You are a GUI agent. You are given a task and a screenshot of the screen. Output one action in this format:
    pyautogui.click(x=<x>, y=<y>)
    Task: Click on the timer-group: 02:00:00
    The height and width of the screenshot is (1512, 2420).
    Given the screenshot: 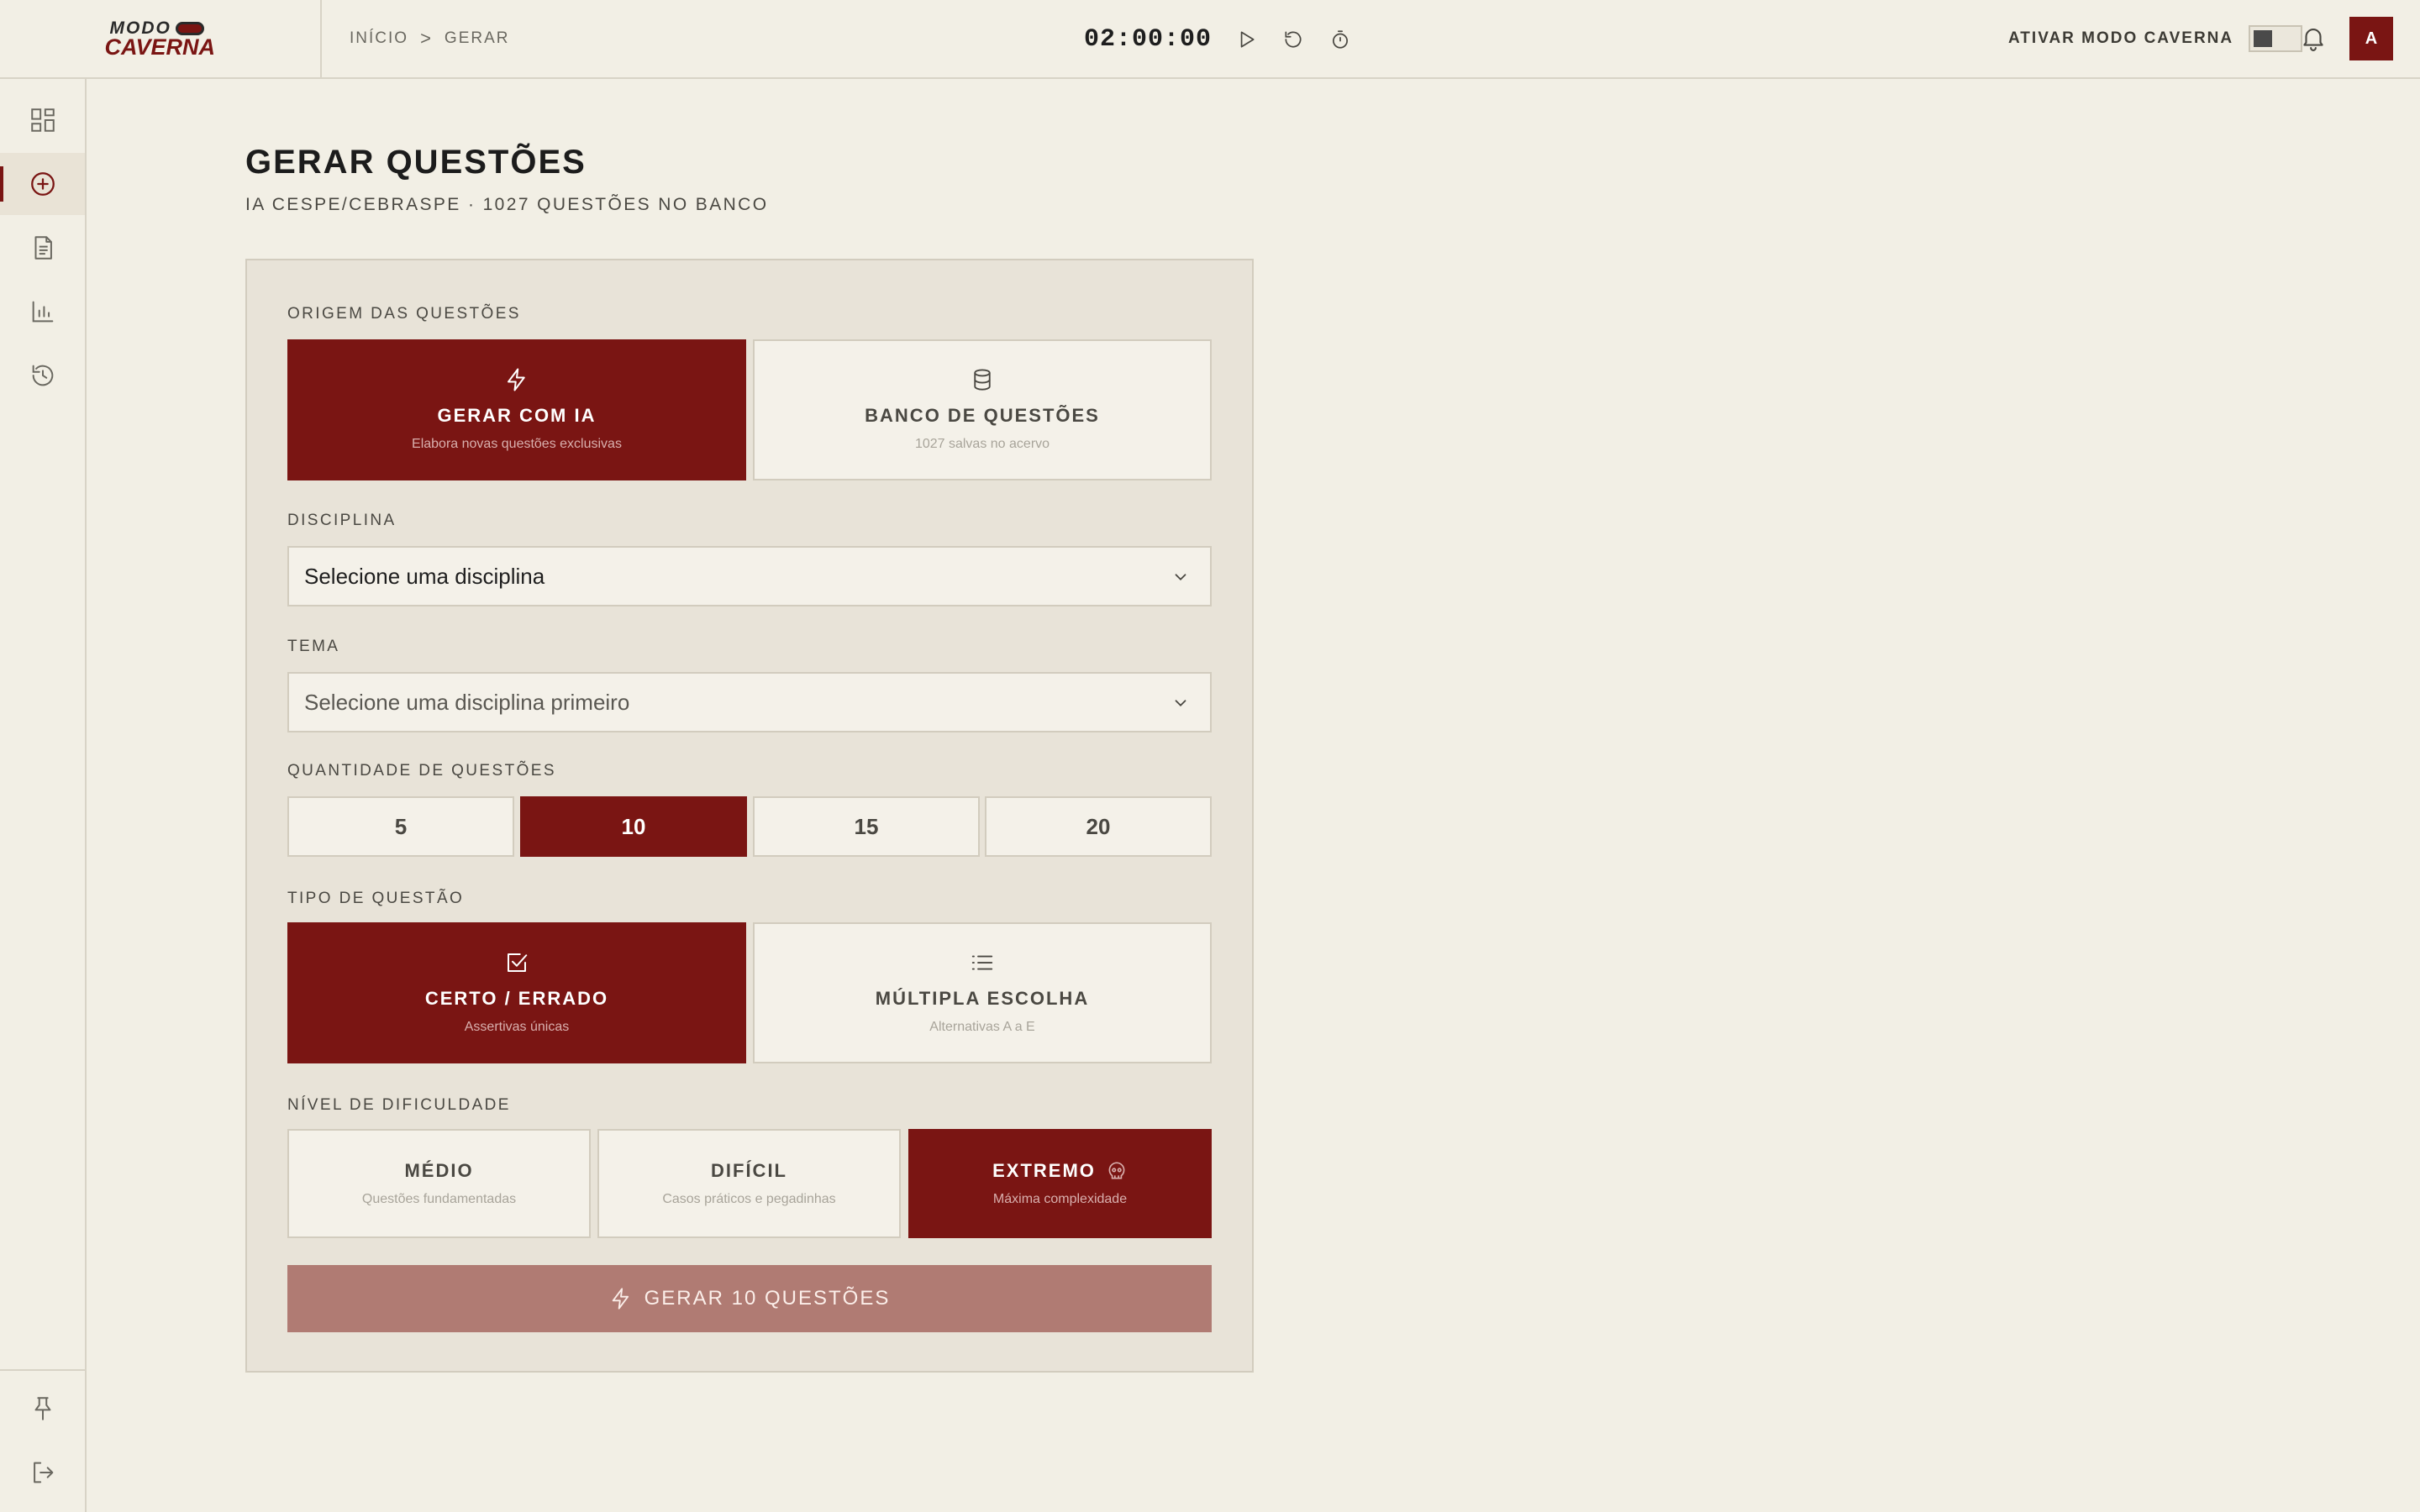 What is the action you would take?
    pyautogui.click(x=1218, y=39)
    